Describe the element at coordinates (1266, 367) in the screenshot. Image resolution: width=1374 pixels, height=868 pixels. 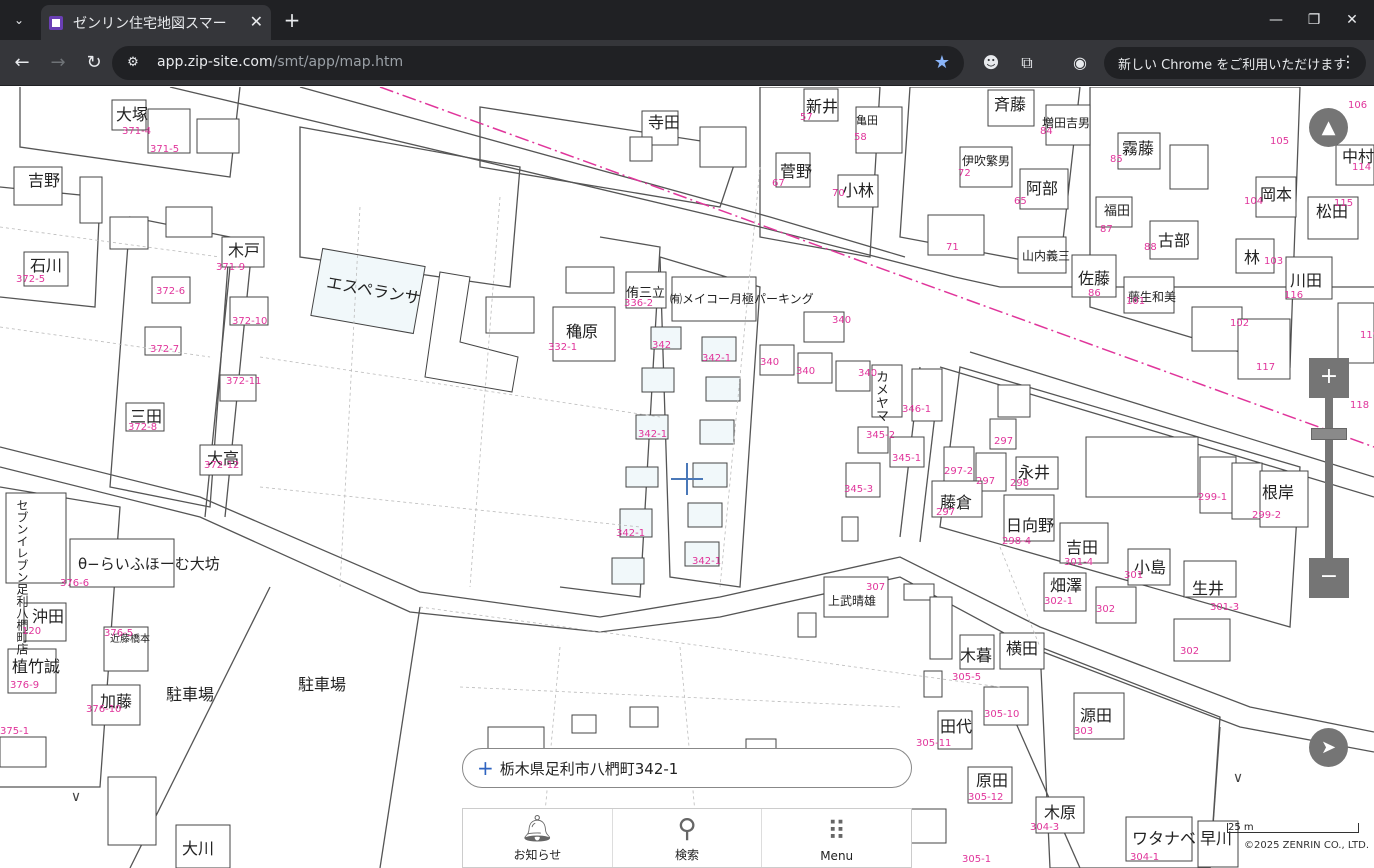
I see `parcel-number: 117` at that location.